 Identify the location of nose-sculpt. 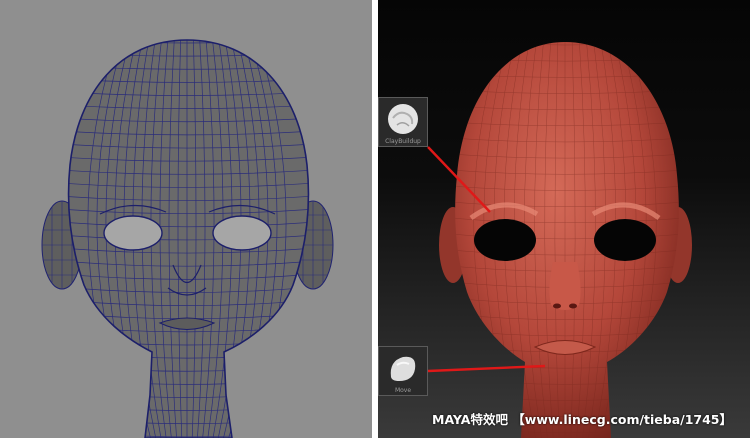
(565, 286).